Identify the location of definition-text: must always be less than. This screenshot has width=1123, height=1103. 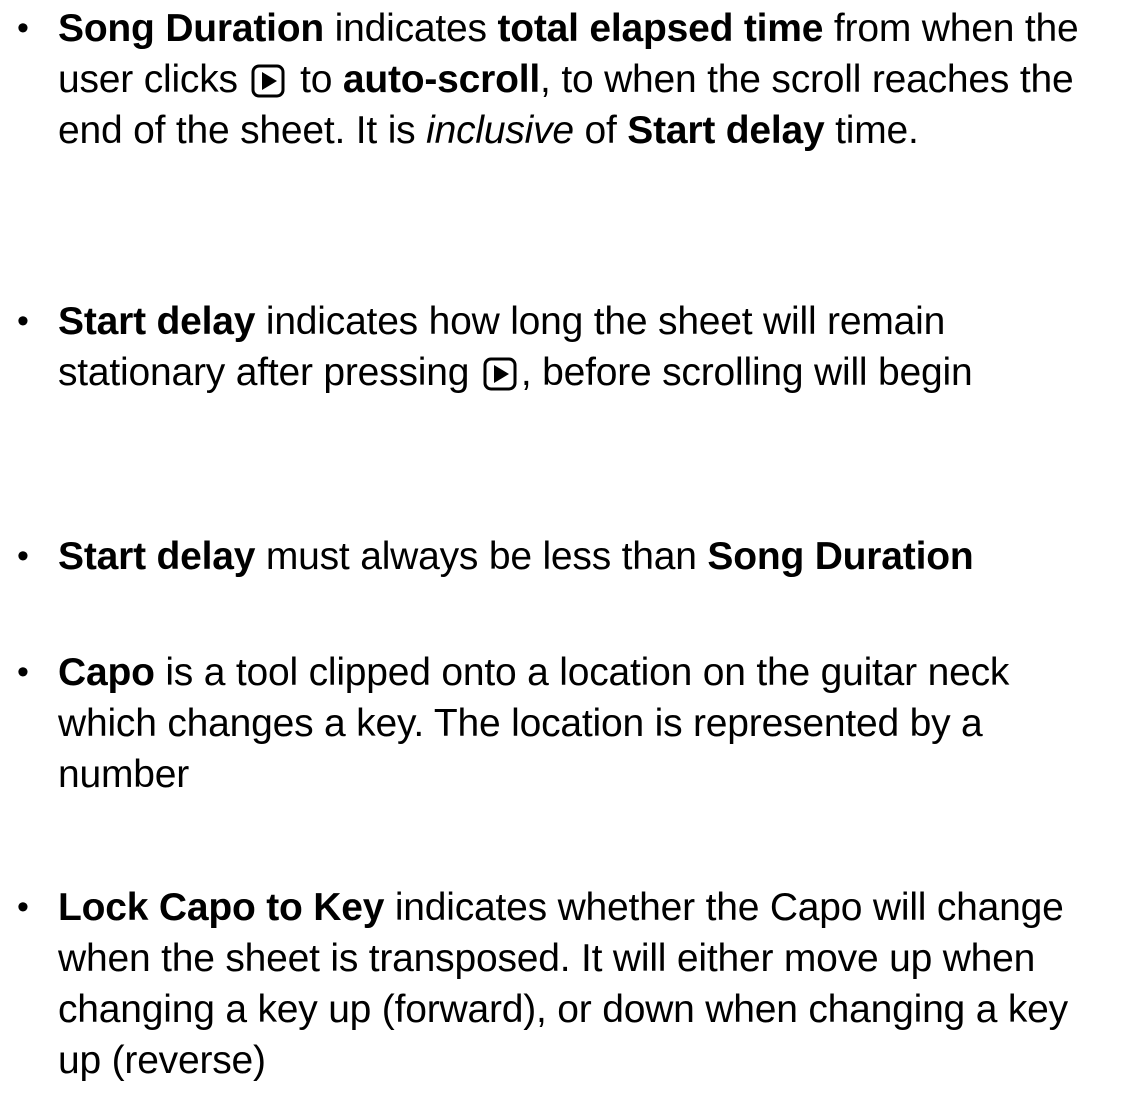
(481, 556).